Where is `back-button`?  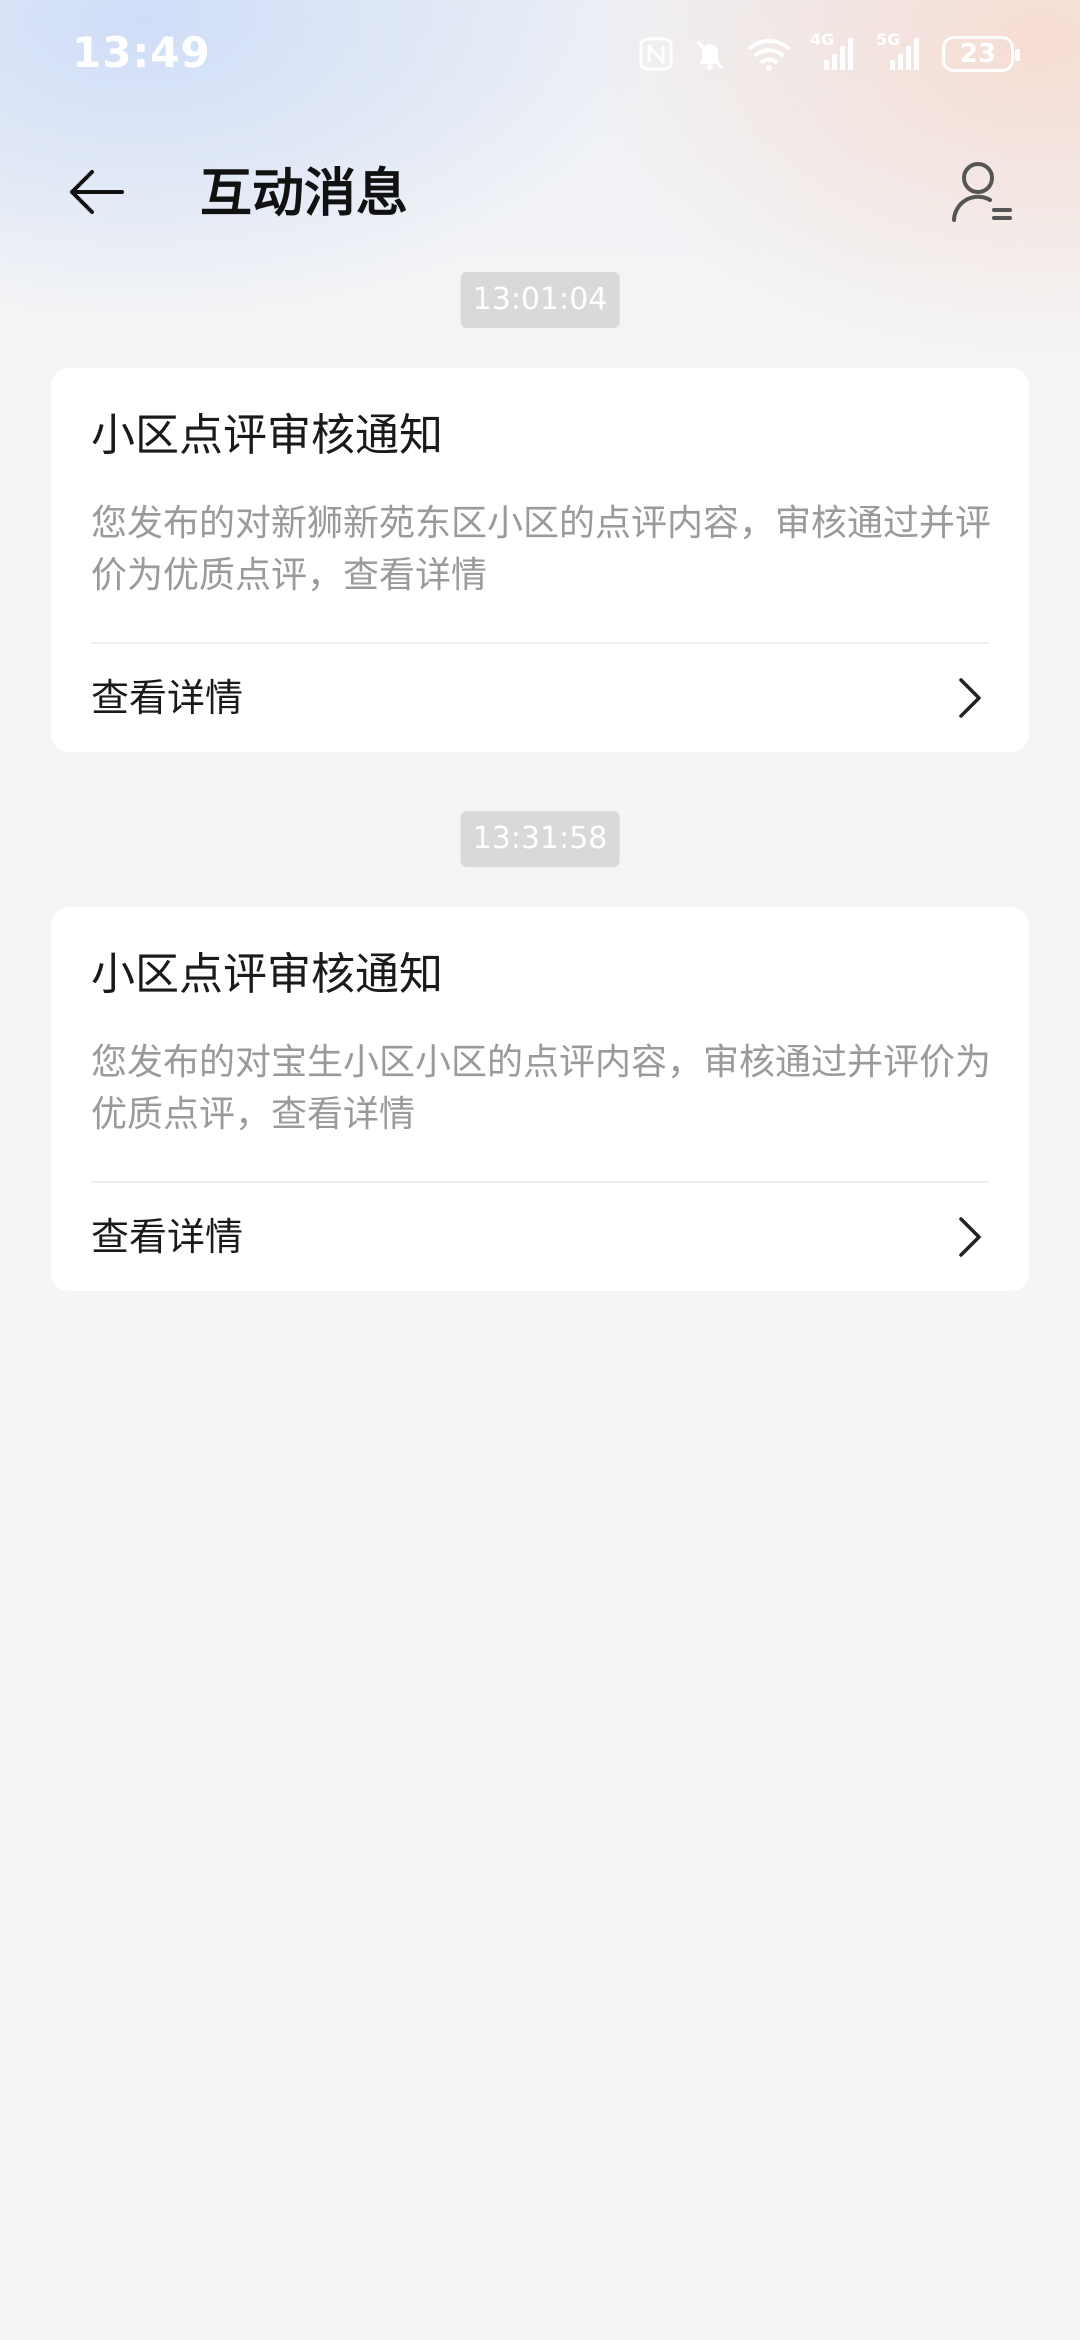
back-button is located at coordinates (96, 194).